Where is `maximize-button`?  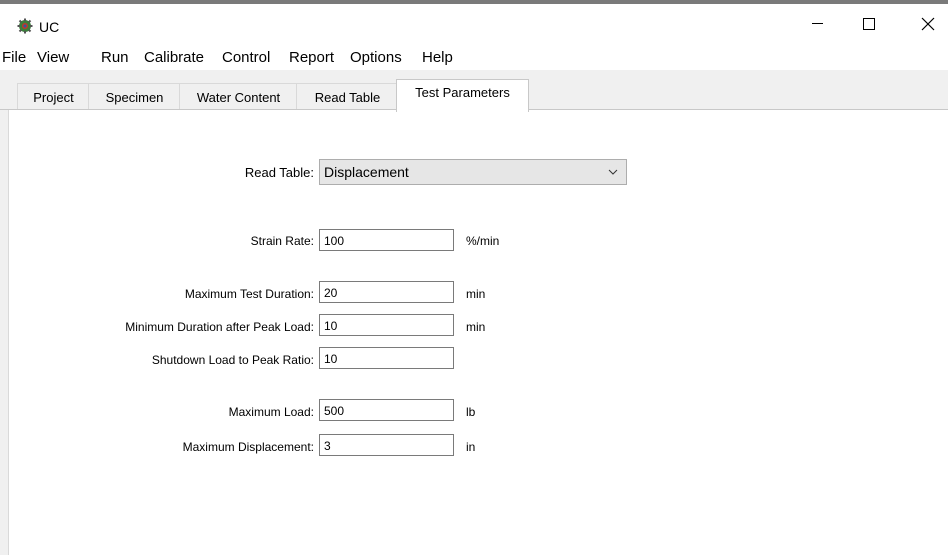
maximize-button is located at coordinates (871, 23).